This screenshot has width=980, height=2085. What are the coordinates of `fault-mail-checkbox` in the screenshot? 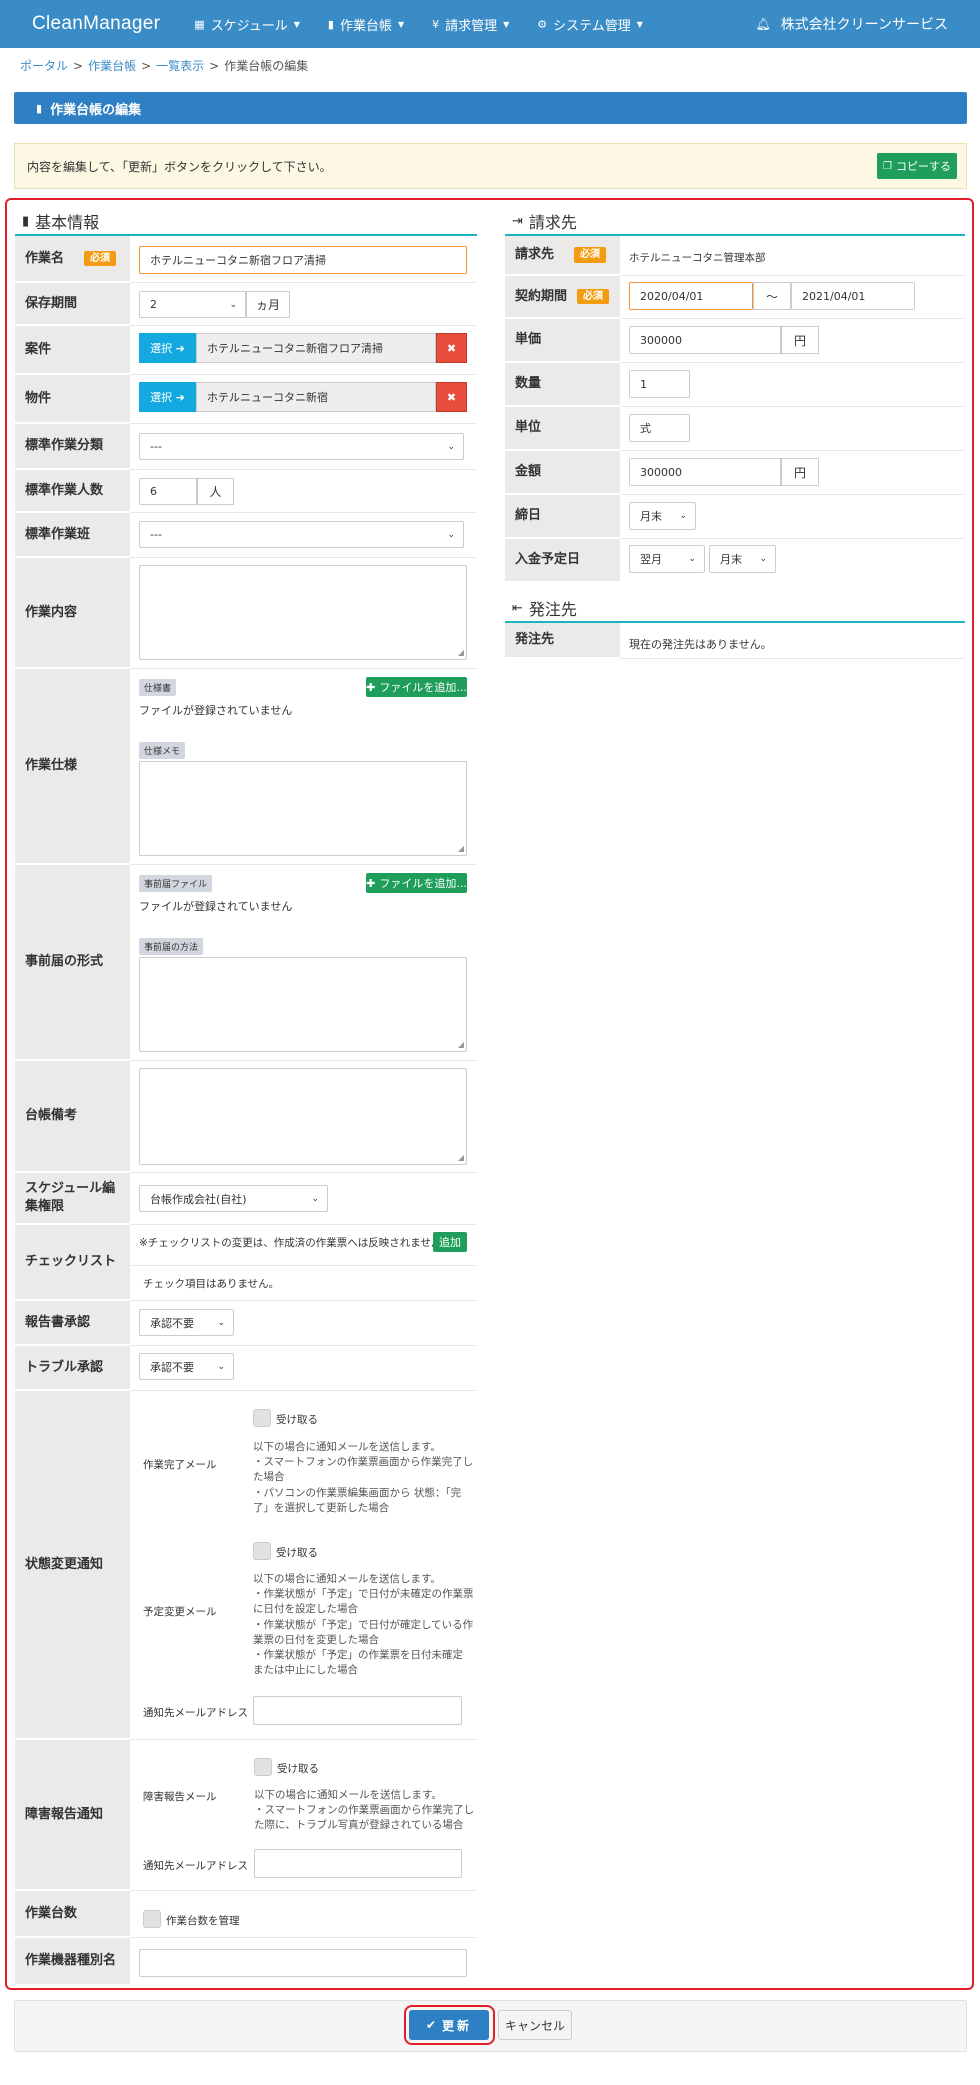 It's located at (263, 1767).